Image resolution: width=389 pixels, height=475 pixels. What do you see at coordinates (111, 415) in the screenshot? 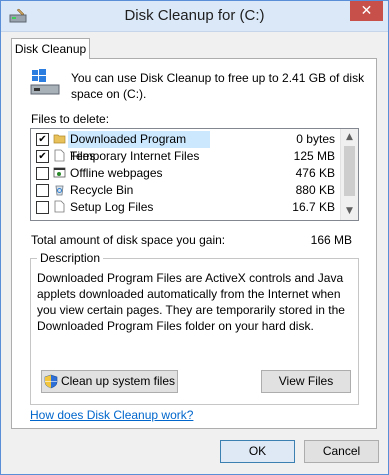
I see `help-link: How does Disk Cleanup work?` at bounding box center [111, 415].